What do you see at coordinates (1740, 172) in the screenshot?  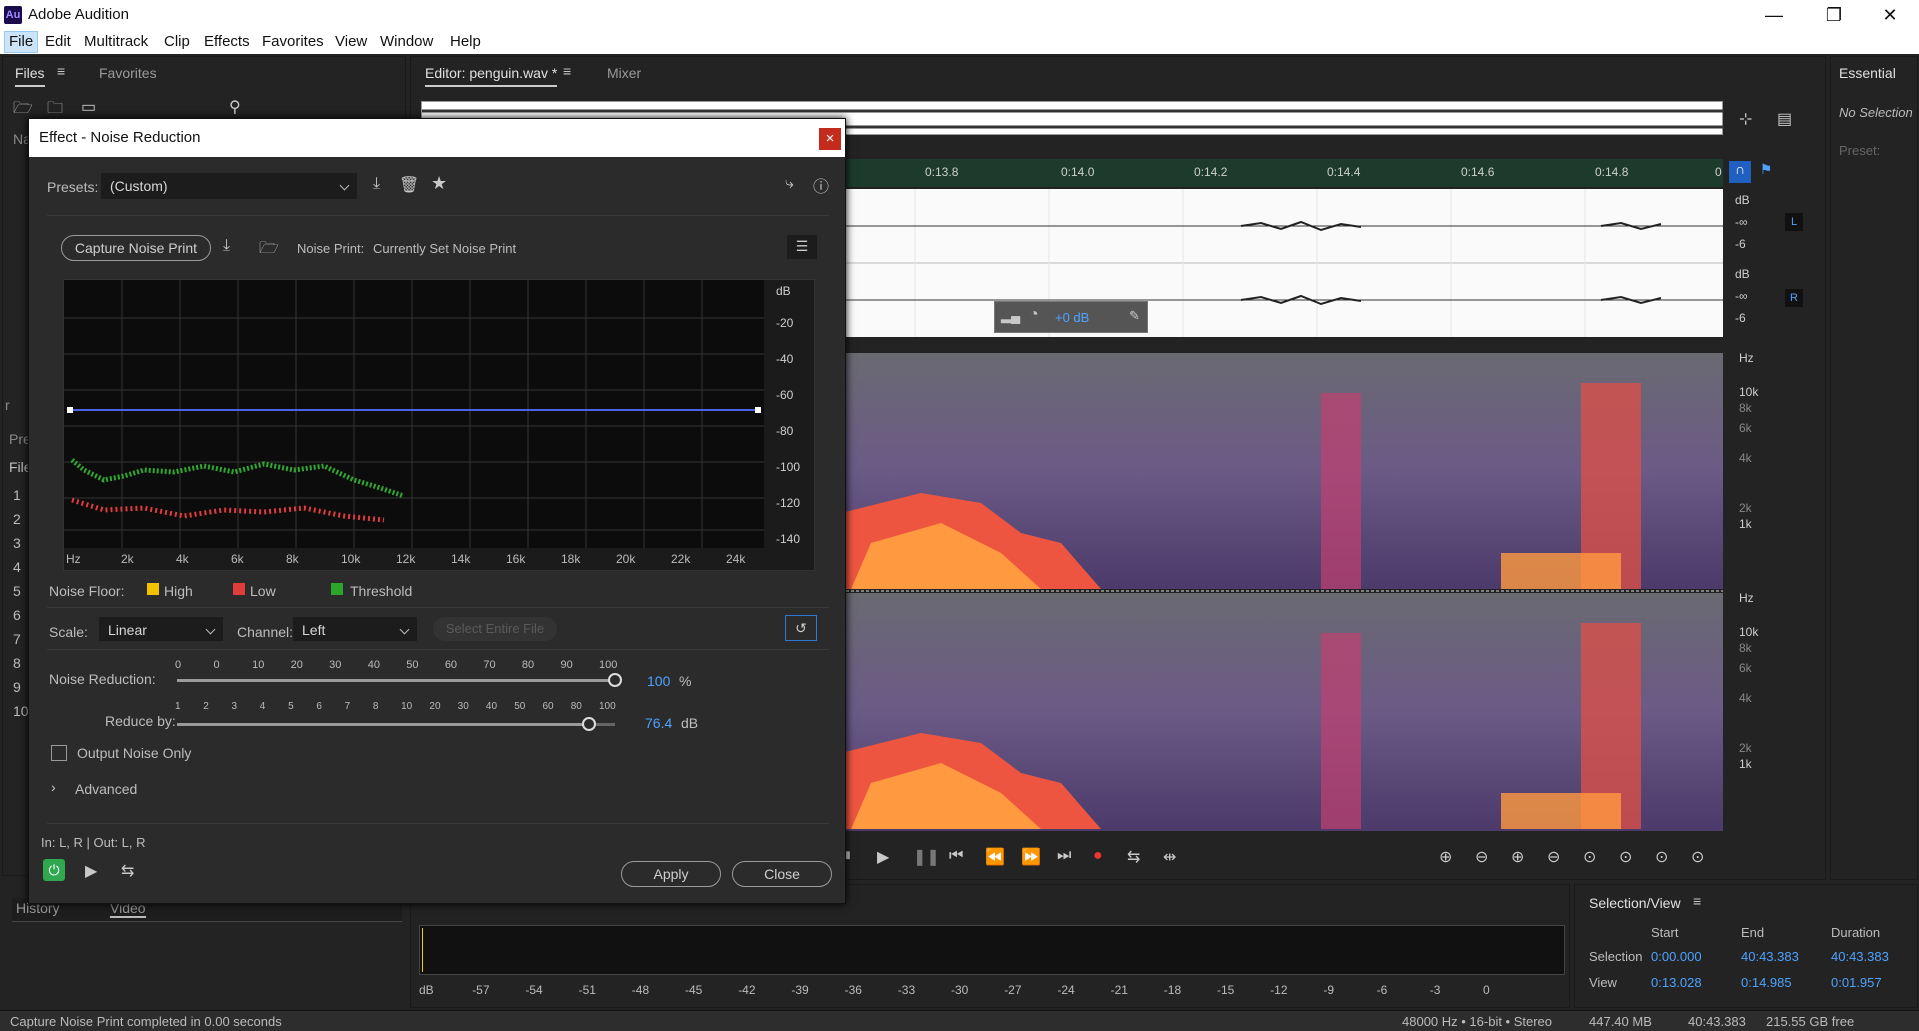 I see `headphone-icon: ∩` at bounding box center [1740, 172].